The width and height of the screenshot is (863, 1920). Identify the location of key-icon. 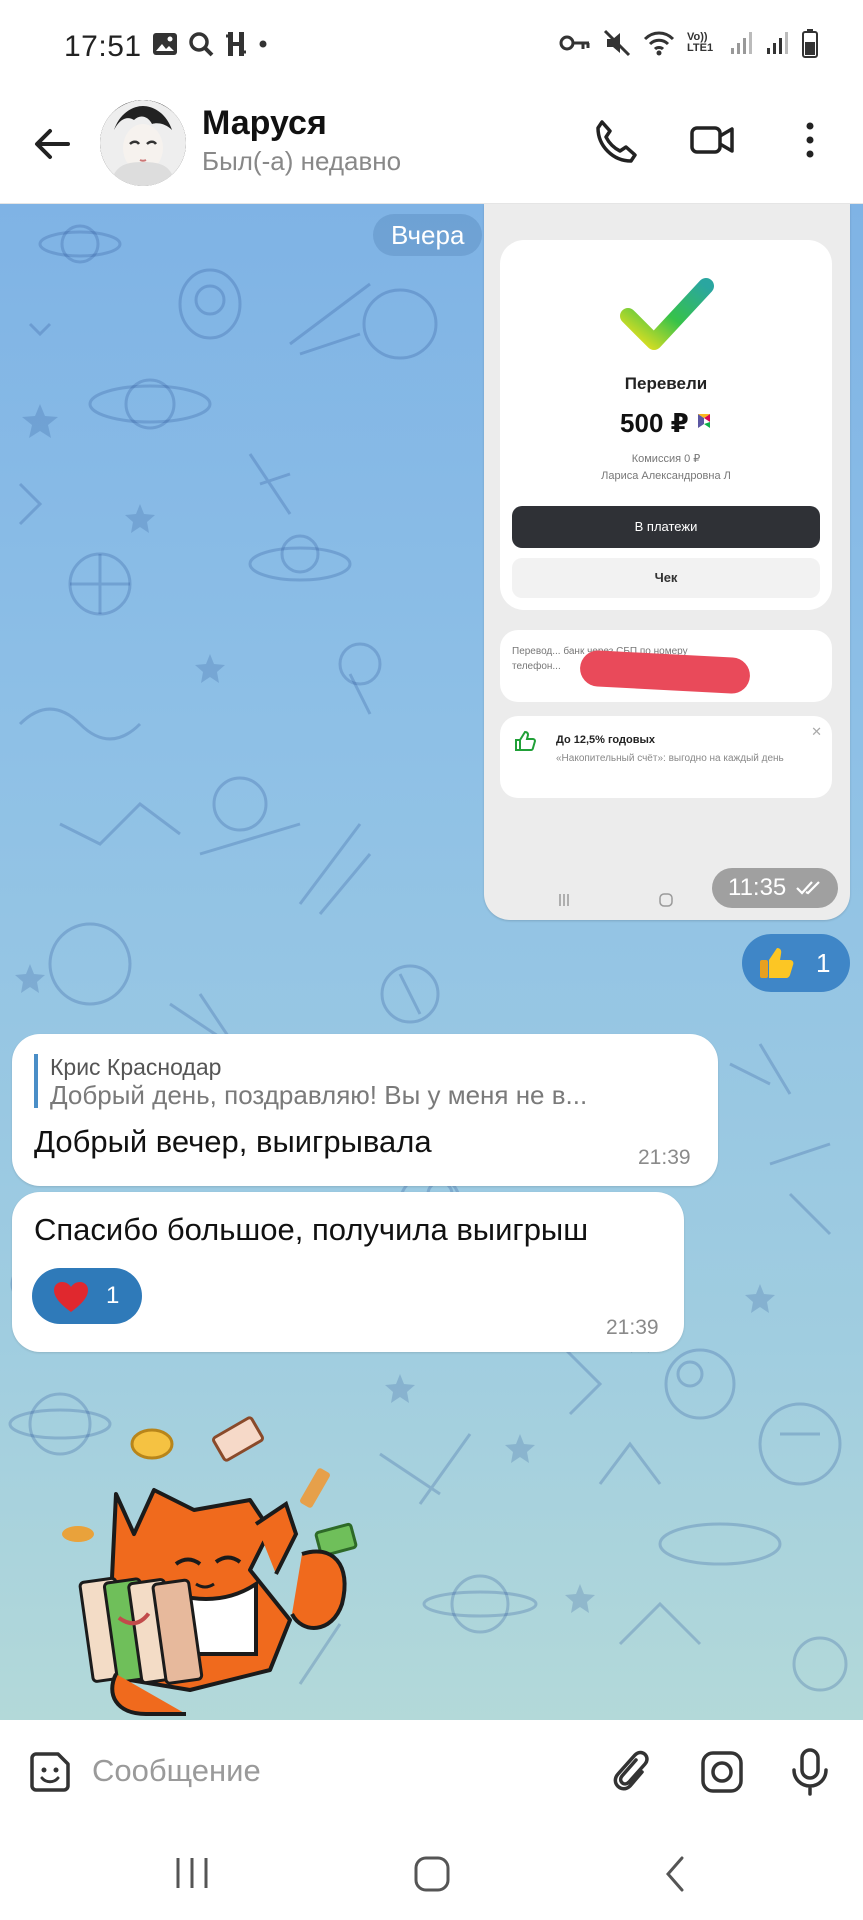
(574, 43).